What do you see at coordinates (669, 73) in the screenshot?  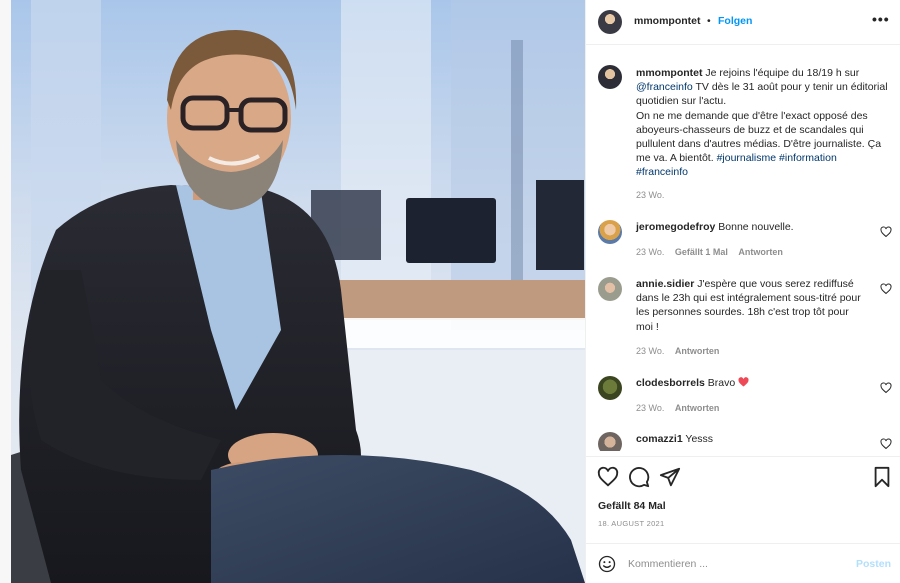 I see `caption-username-link: mmompontet` at bounding box center [669, 73].